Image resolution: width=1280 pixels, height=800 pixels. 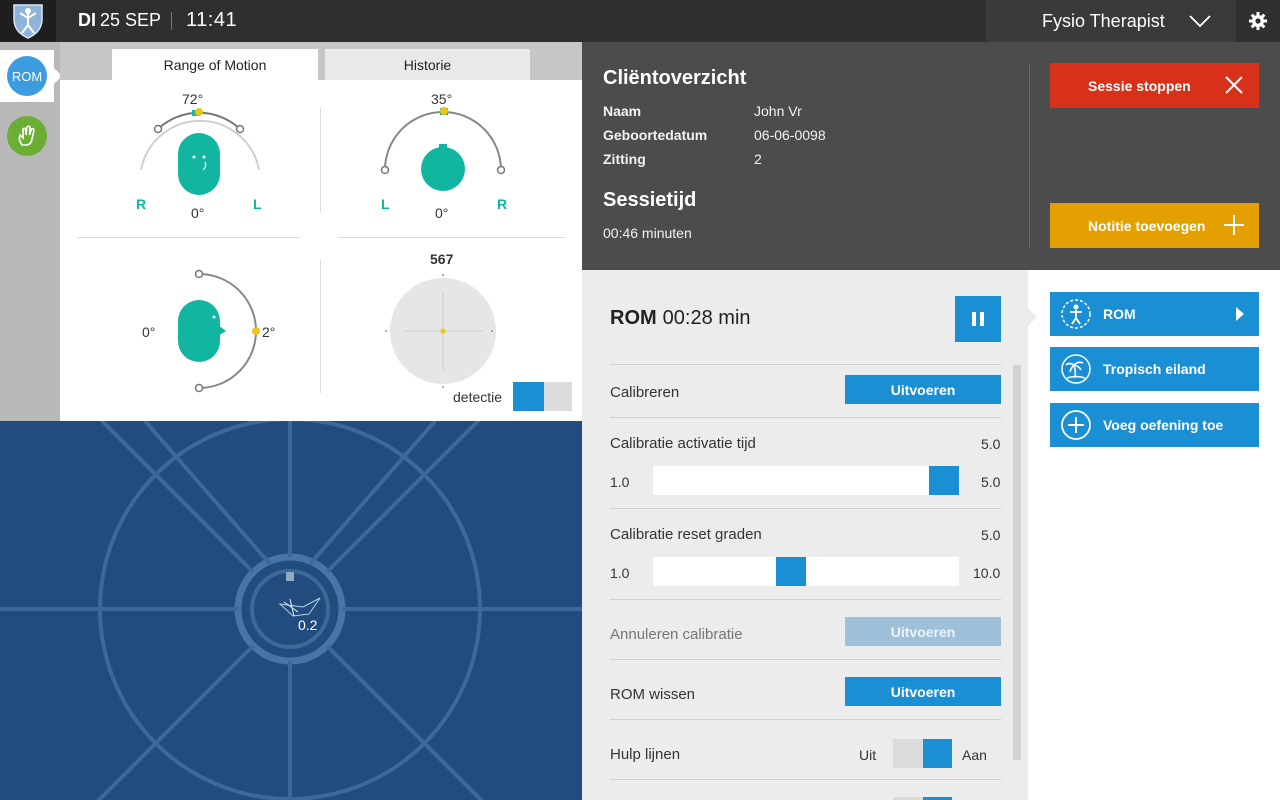 I want to click on tab-historie: Historie, so click(x=427, y=64).